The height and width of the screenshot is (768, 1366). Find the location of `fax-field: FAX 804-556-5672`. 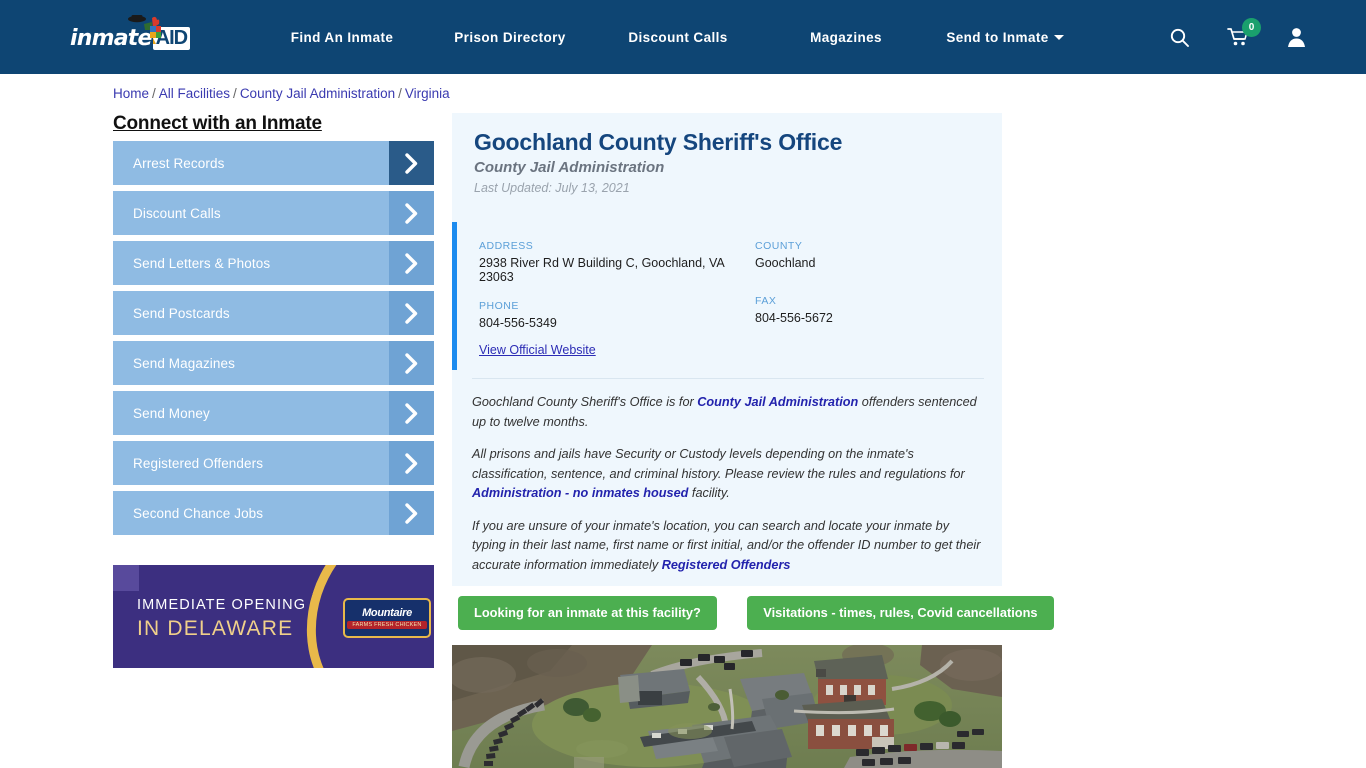

fax-field: FAX 804-556-5672 is located at coordinates (870, 310).